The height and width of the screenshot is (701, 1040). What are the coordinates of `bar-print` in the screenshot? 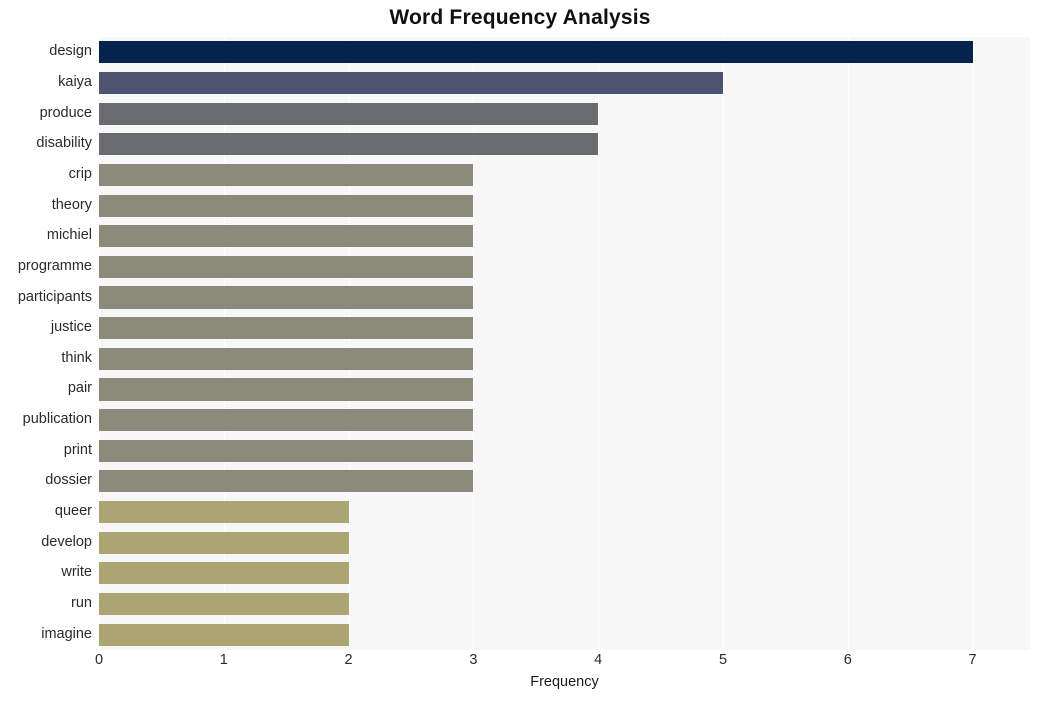 It's located at (286, 450).